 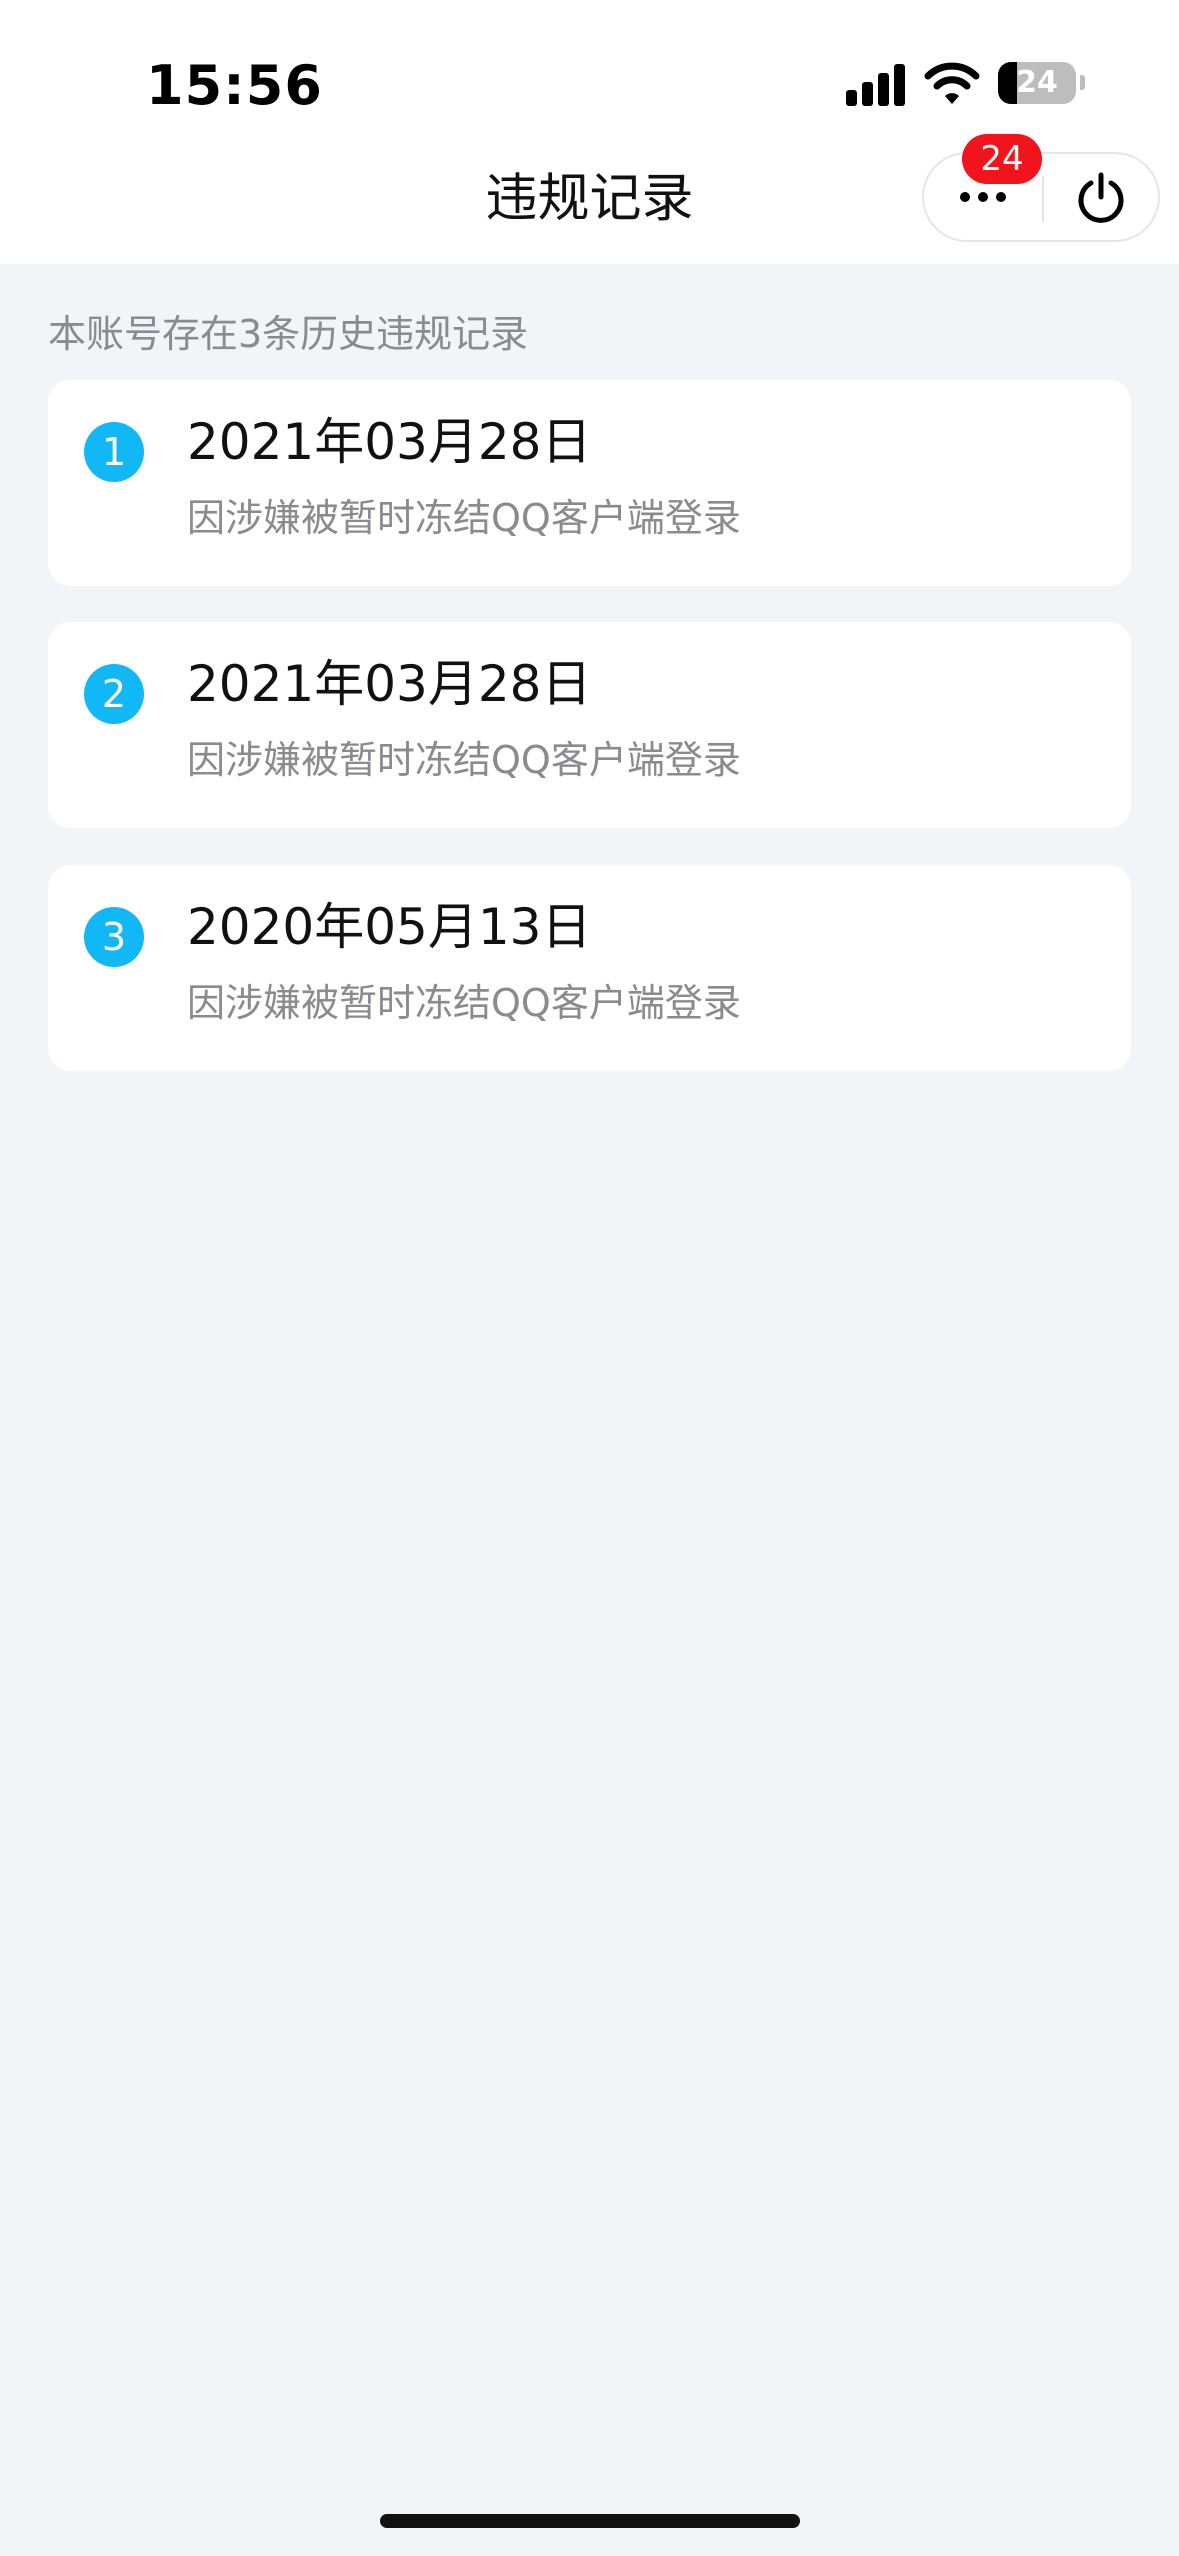 What do you see at coordinates (589, 725) in the screenshot?
I see `violation-record-card: 2 2021年03月28日 因涉嫌被暂时冻结QQ客户端登录` at bounding box center [589, 725].